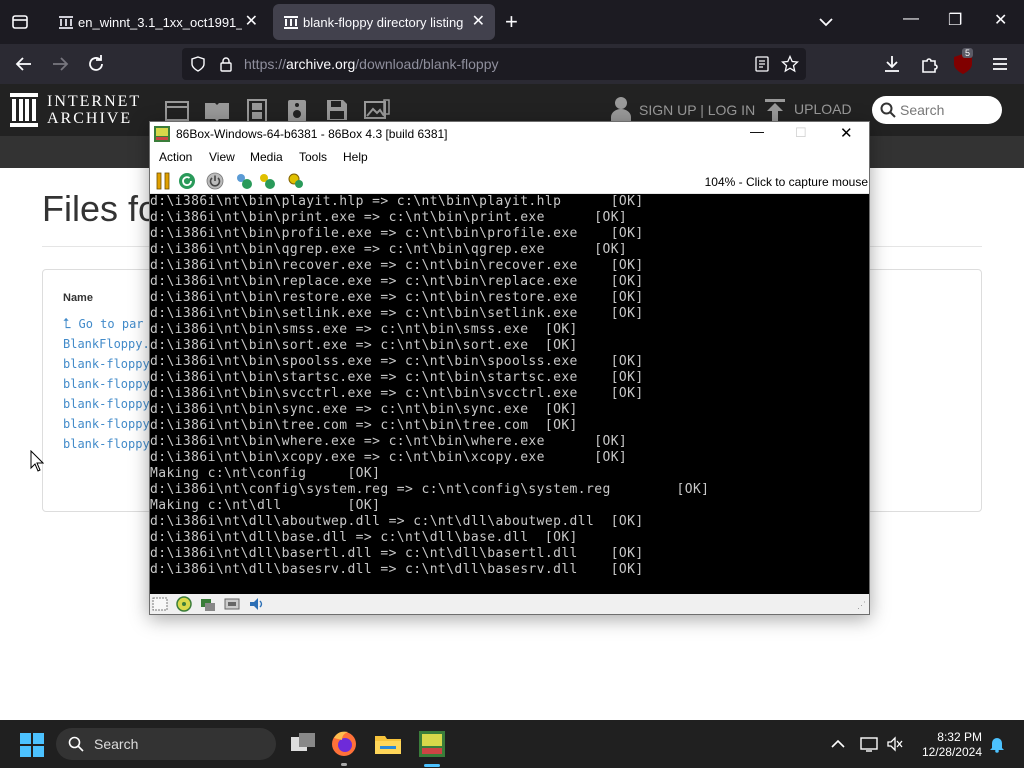  I want to click on menu-help: Help, so click(355, 157).